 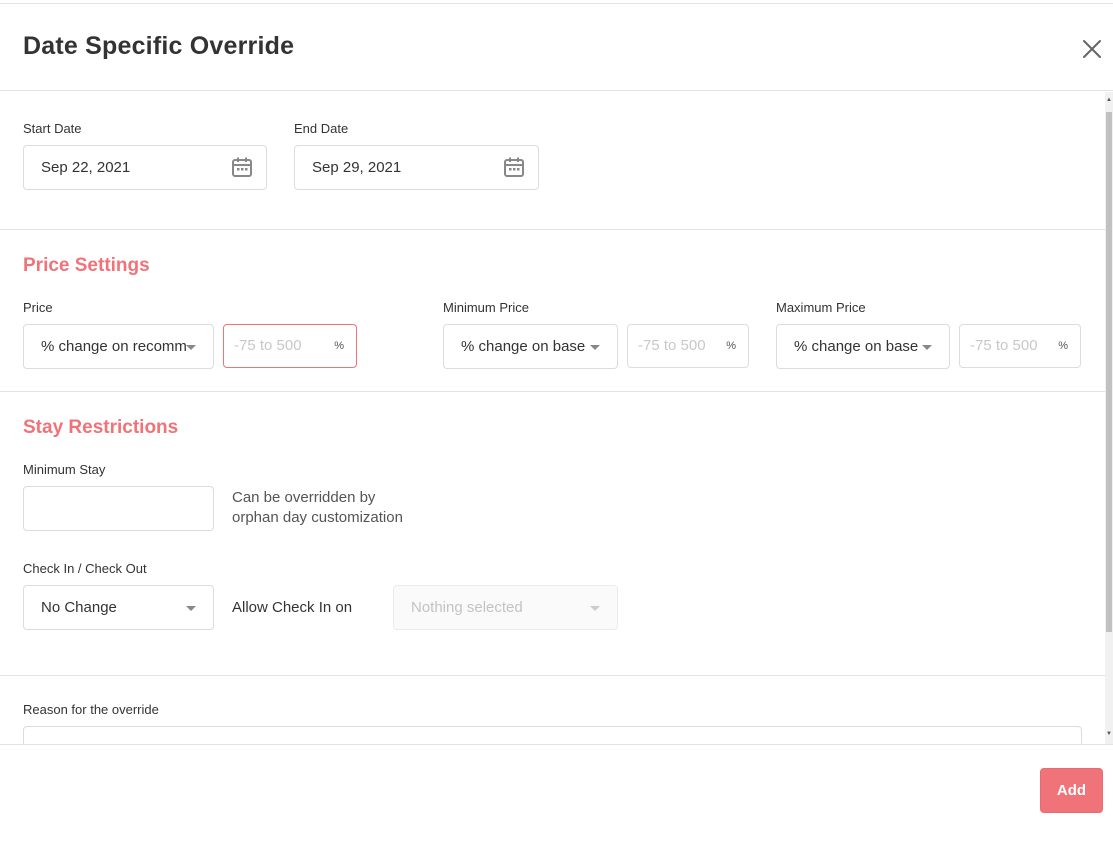 What do you see at coordinates (145, 167) in the screenshot?
I see `start-date-field: Sep 22, 2021` at bounding box center [145, 167].